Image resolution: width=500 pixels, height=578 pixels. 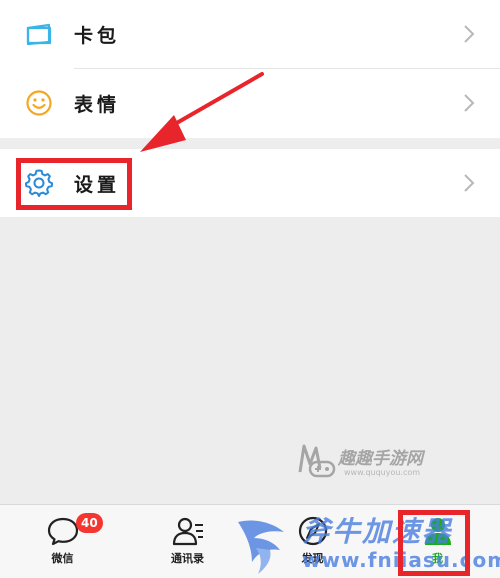 I want to click on me-tab-highlight-box, so click(x=434, y=543).